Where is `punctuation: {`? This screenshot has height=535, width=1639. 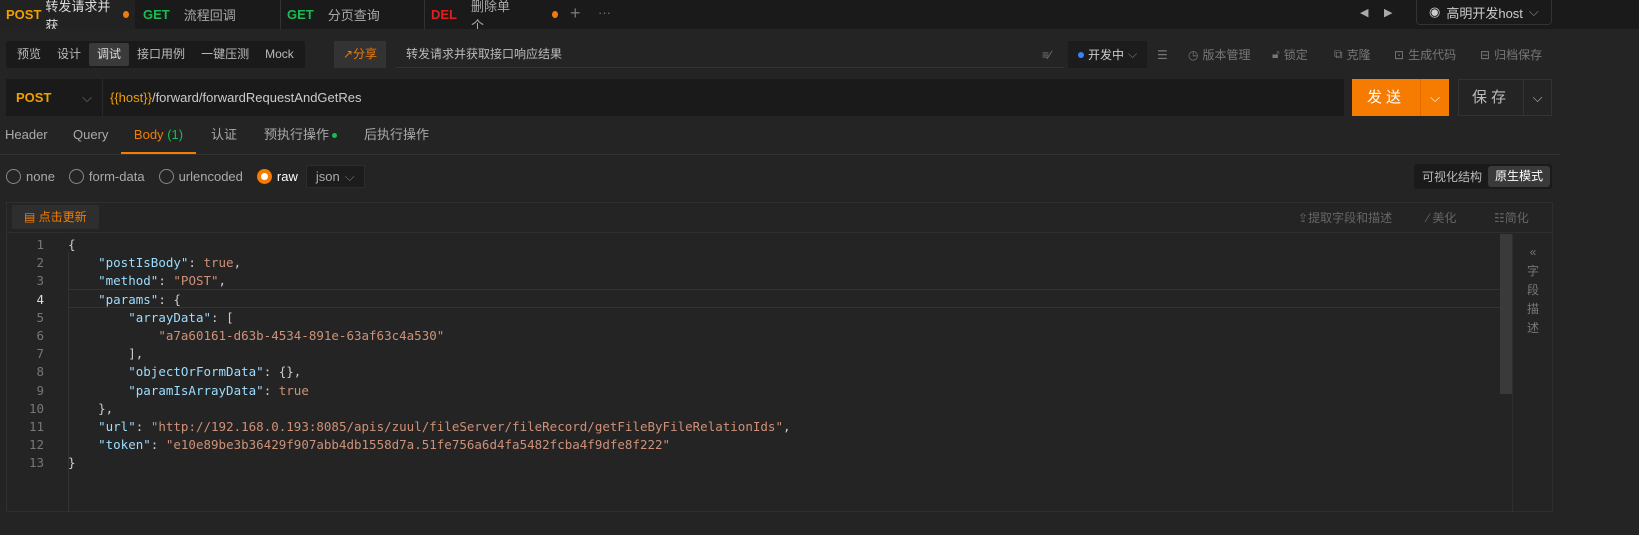
punctuation: { is located at coordinates (72, 244).